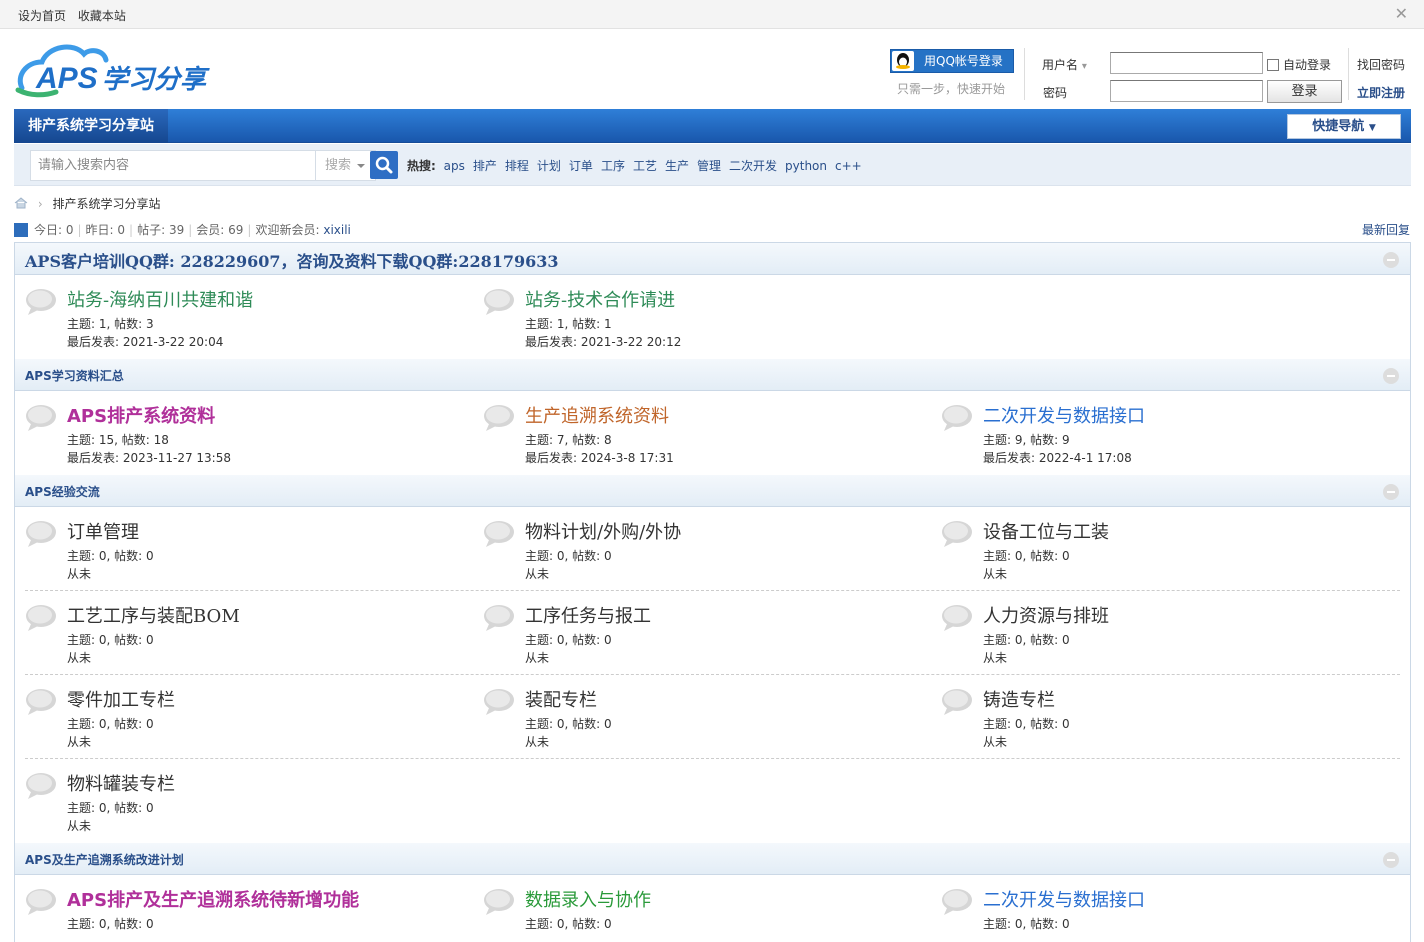 The width and height of the screenshot is (1424, 942). What do you see at coordinates (952, 61) in the screenshot?
I see `qq-login-button: 用QQ帐号登录` at bounding box center [952, 61].